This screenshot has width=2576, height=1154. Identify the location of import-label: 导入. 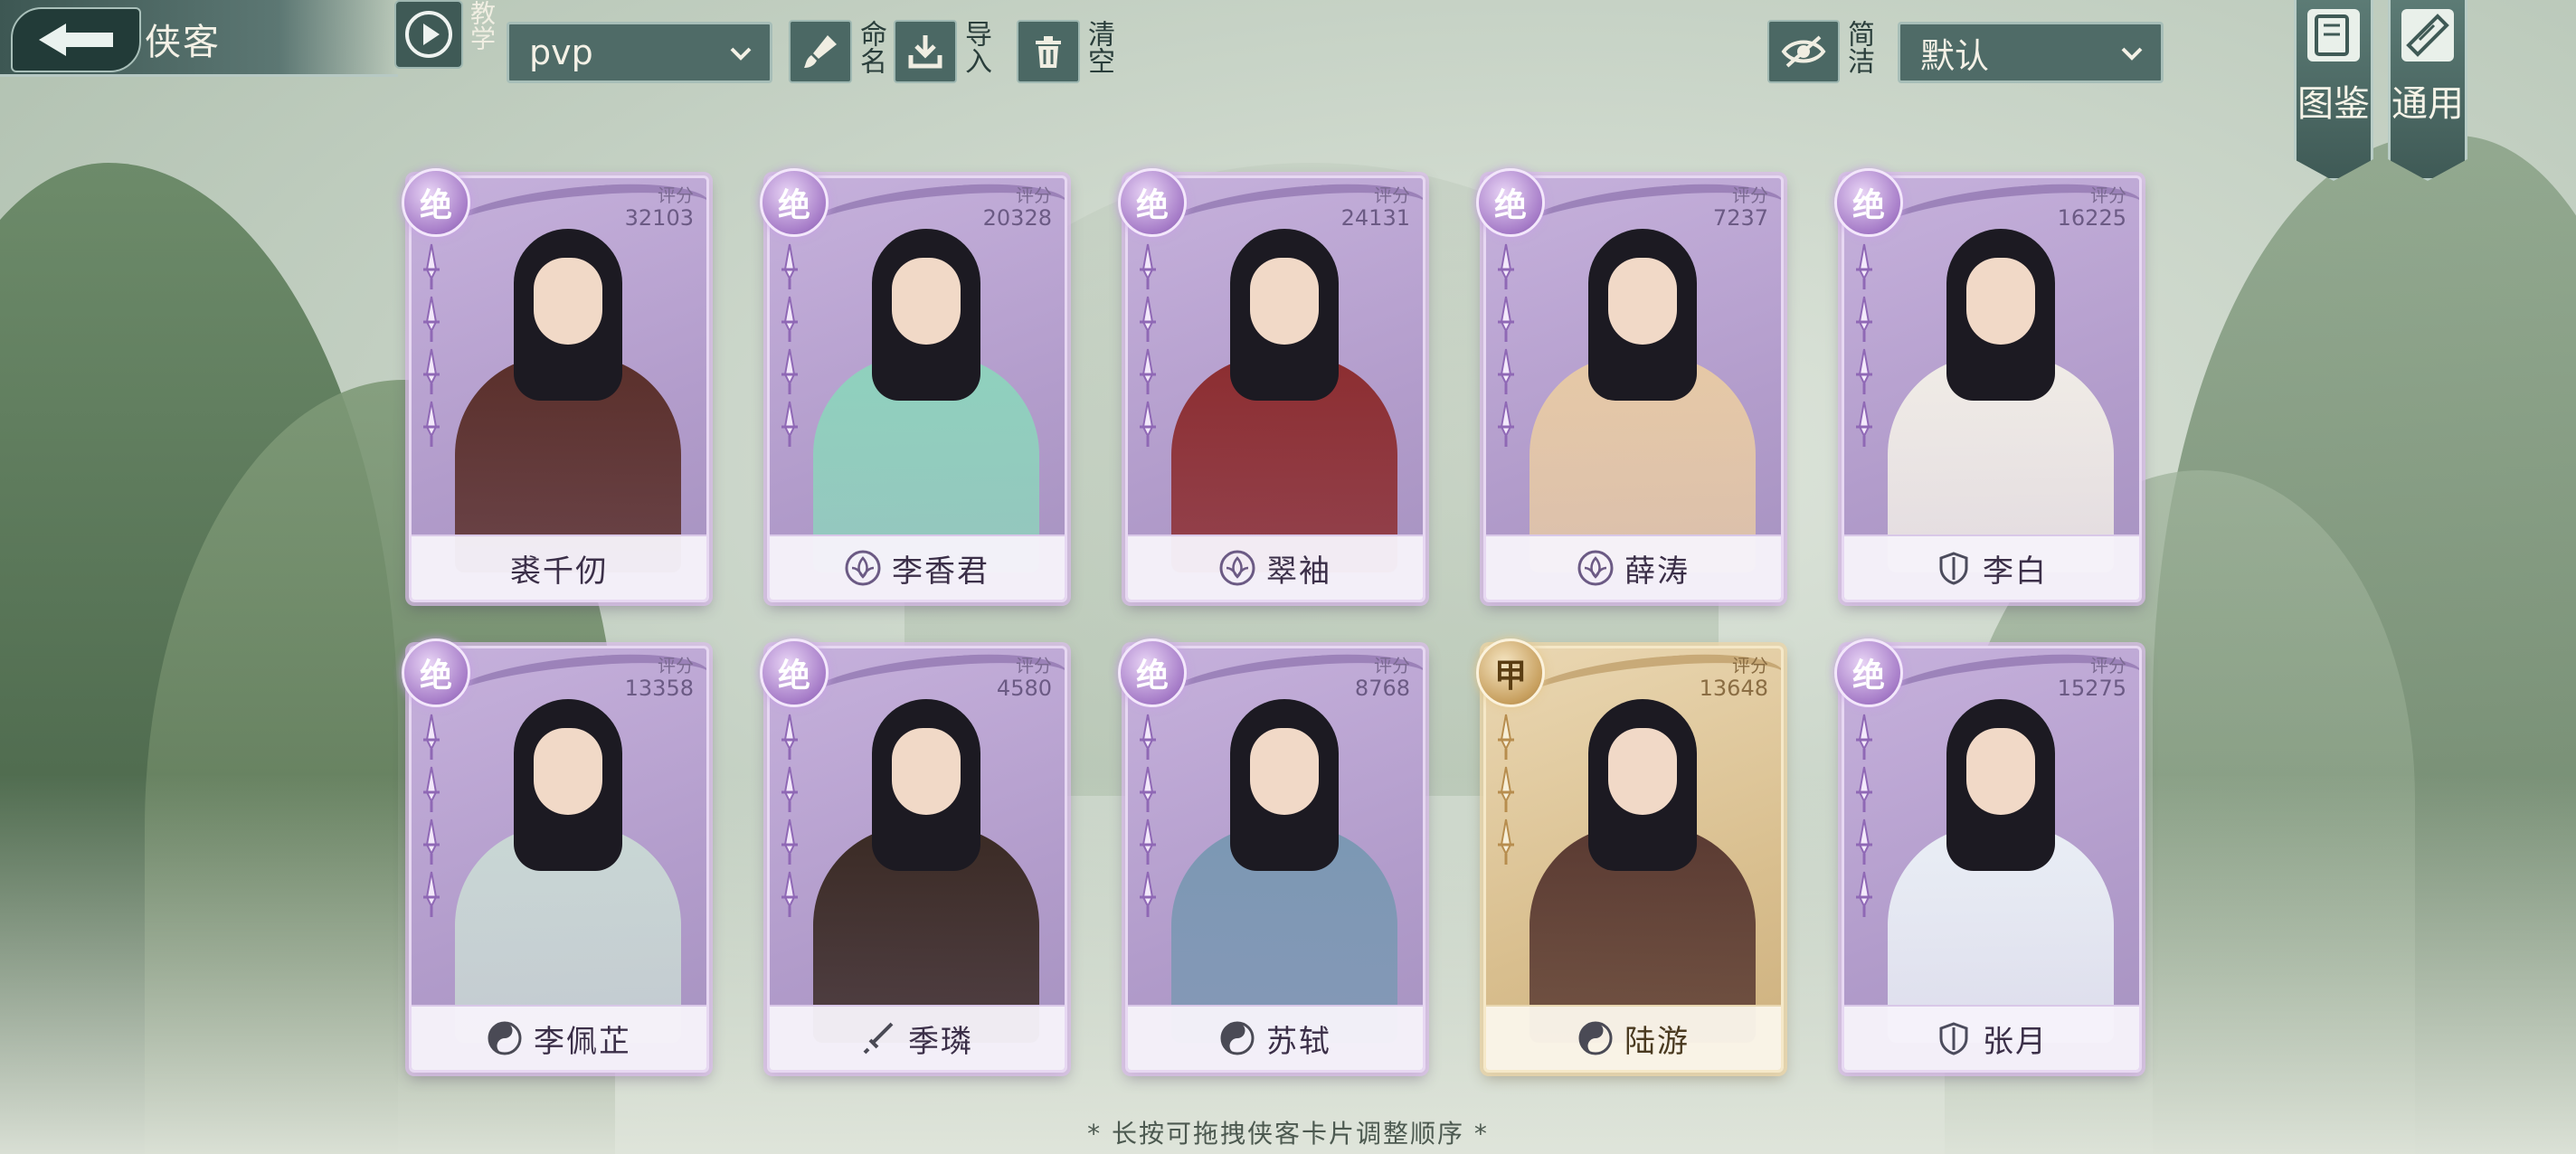
(976, 47).